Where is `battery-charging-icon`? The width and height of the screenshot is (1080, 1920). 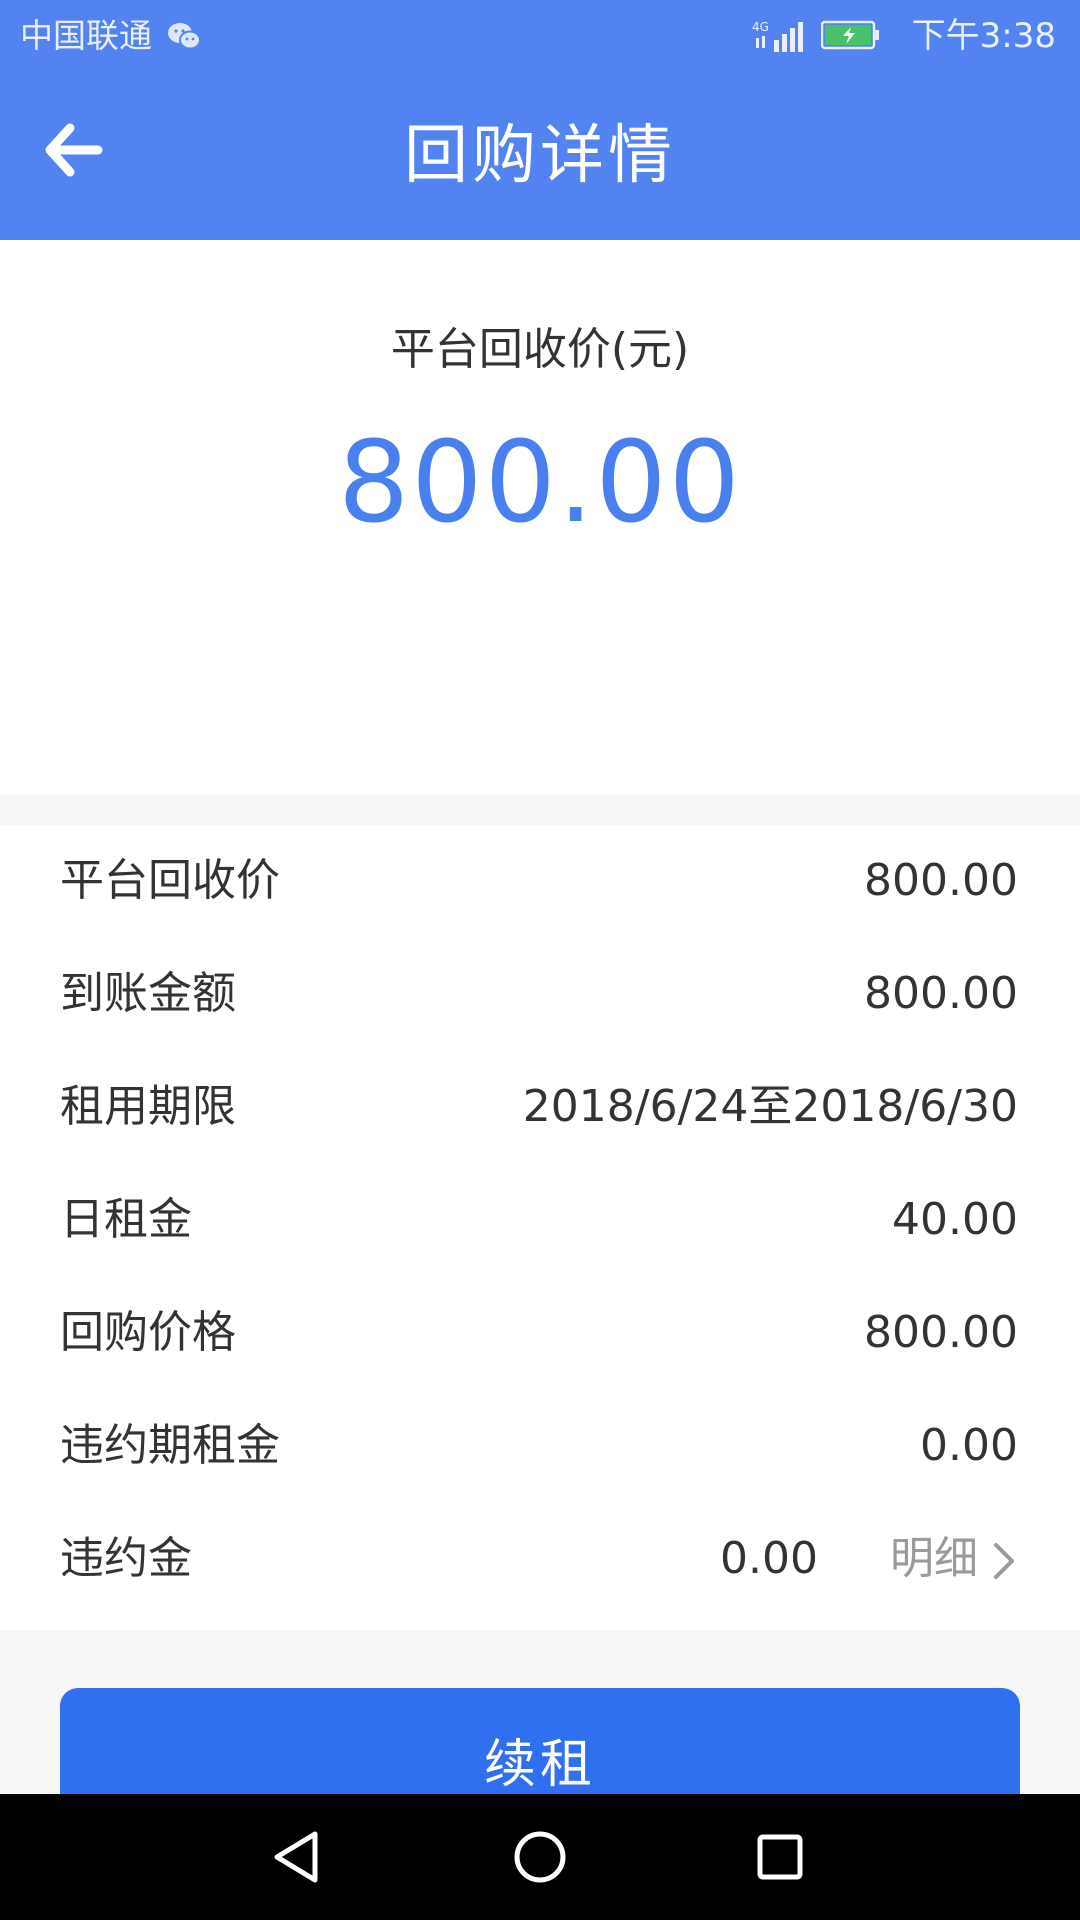 battery-charging-icon is located at coordinates (850, 37).